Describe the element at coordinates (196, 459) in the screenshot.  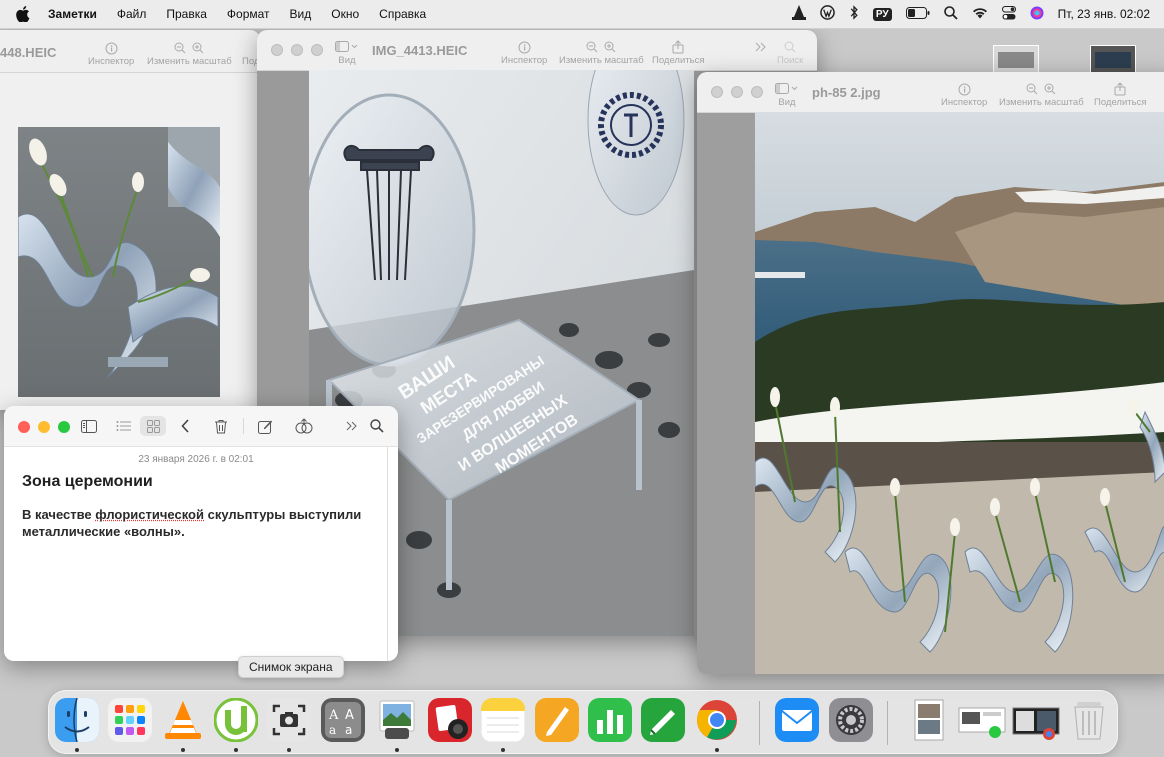
I see `note-date: 23 января 2026 г. в 02:01` at that location.